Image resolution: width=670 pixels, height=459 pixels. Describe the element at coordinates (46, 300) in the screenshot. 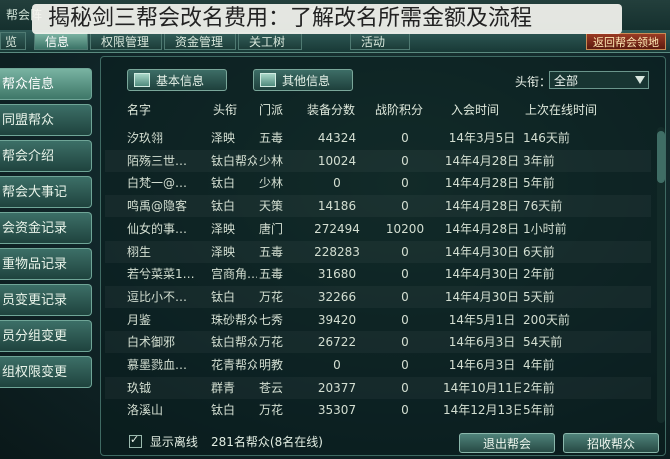

I see `sidebar-item-member-changes: 员变更记录` at that location.